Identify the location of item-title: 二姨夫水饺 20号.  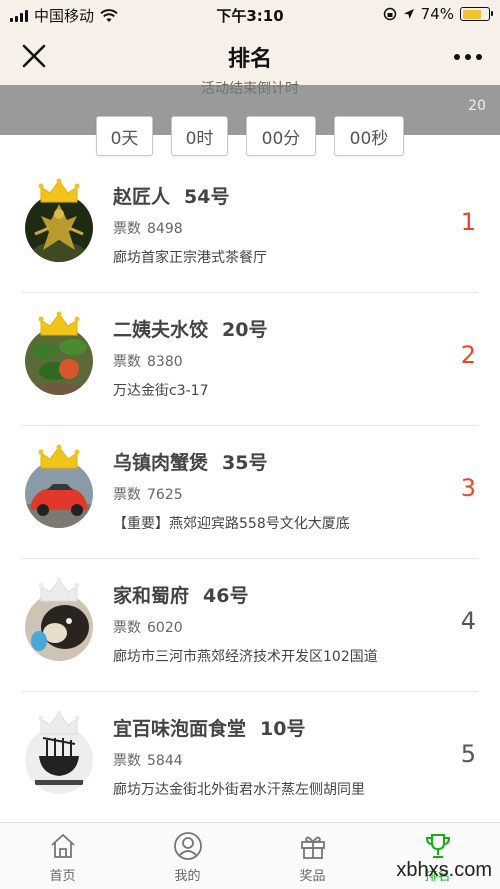
(190, 328).